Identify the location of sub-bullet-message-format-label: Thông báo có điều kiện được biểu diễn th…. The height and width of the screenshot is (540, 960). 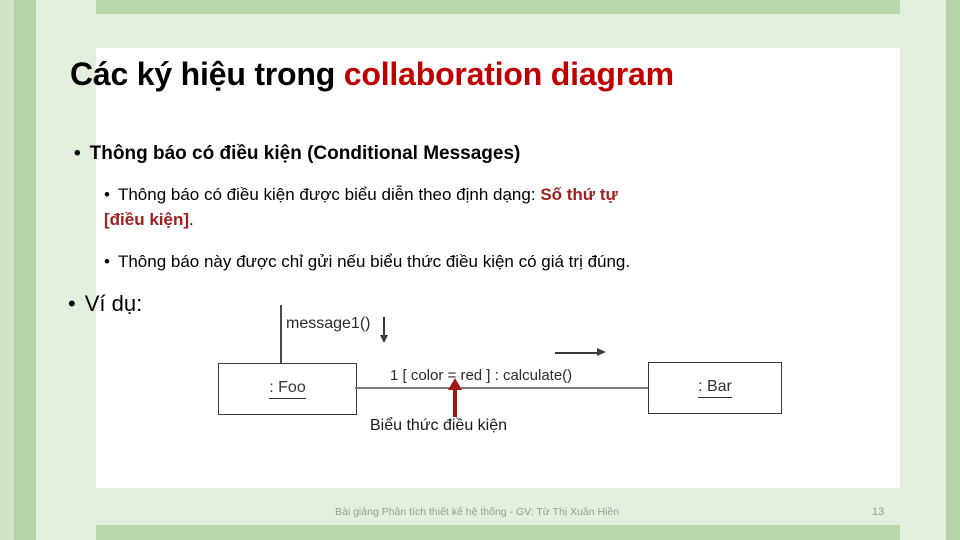
(326, 194).